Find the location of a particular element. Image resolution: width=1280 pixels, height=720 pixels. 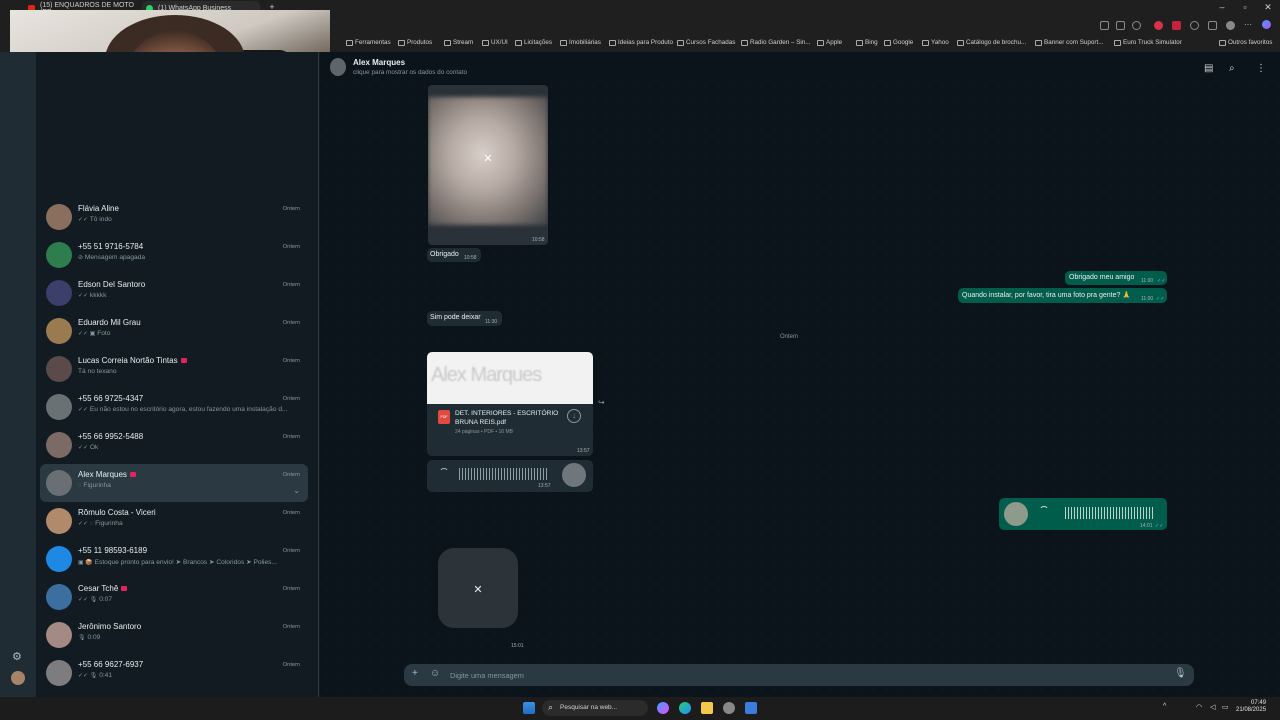

incoming-message: Sim pode deixar 11:30 is located at coordinates (464, 318).